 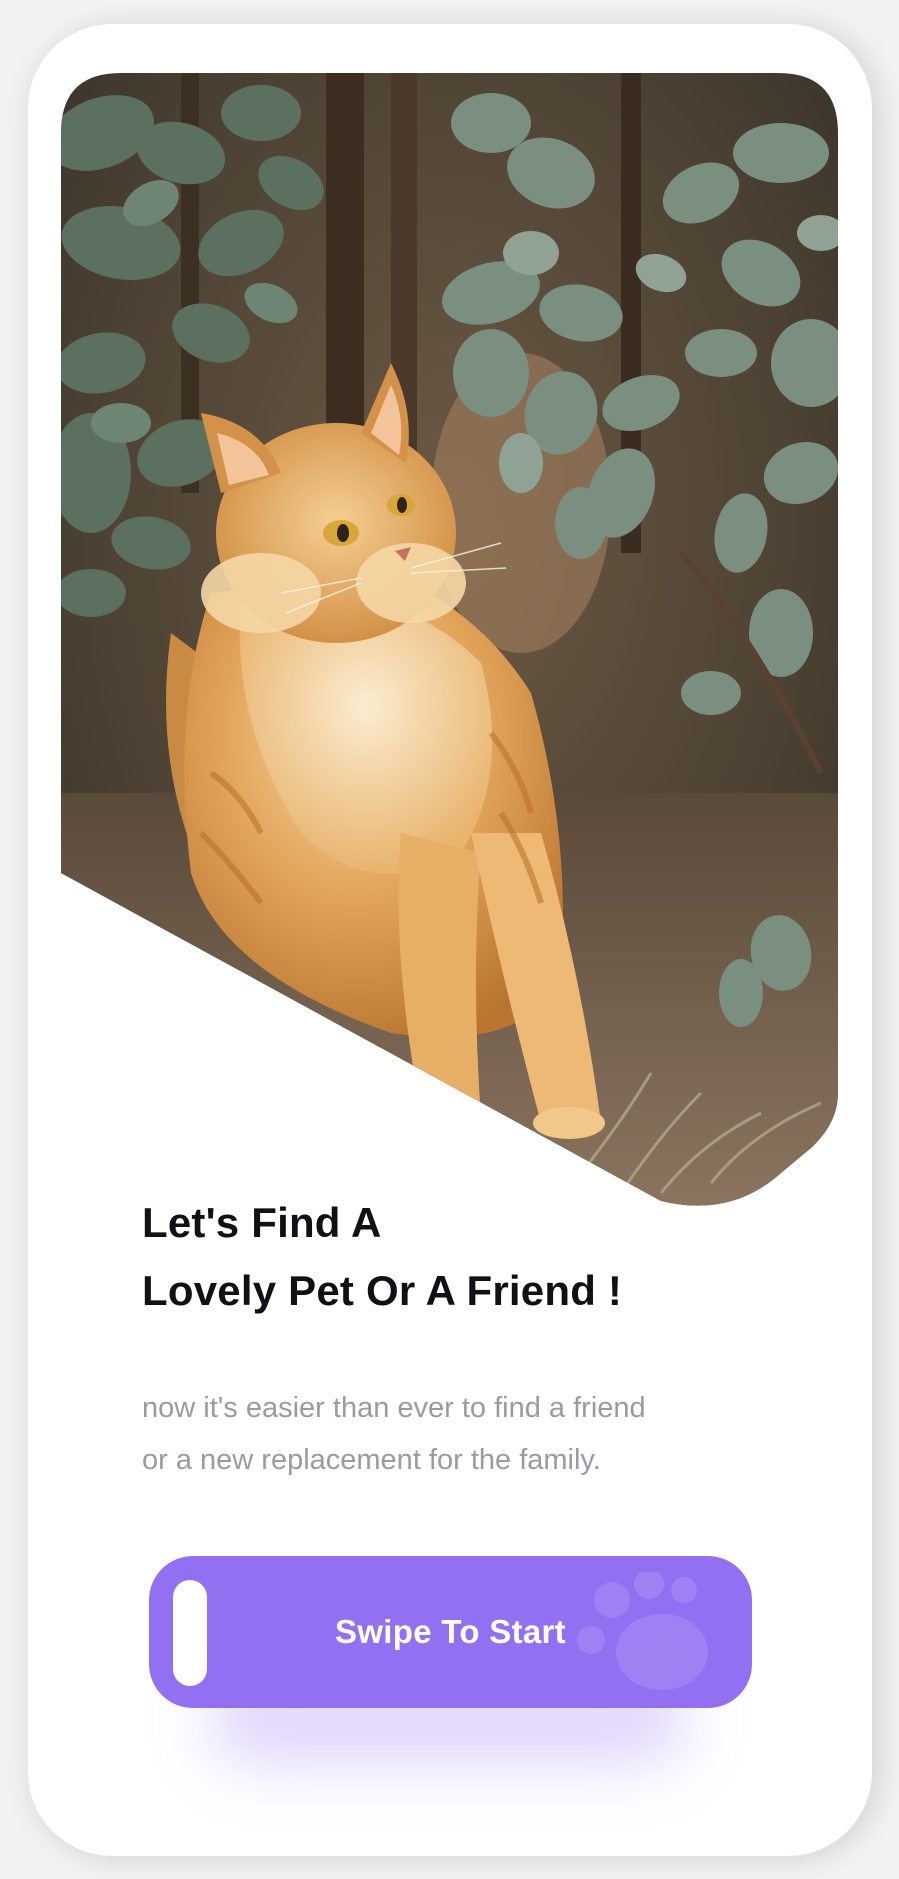 I want to click on onboarding-headline: Let's Find A Lovely Pet Or A Friend !, so click(x=482, y=1257).